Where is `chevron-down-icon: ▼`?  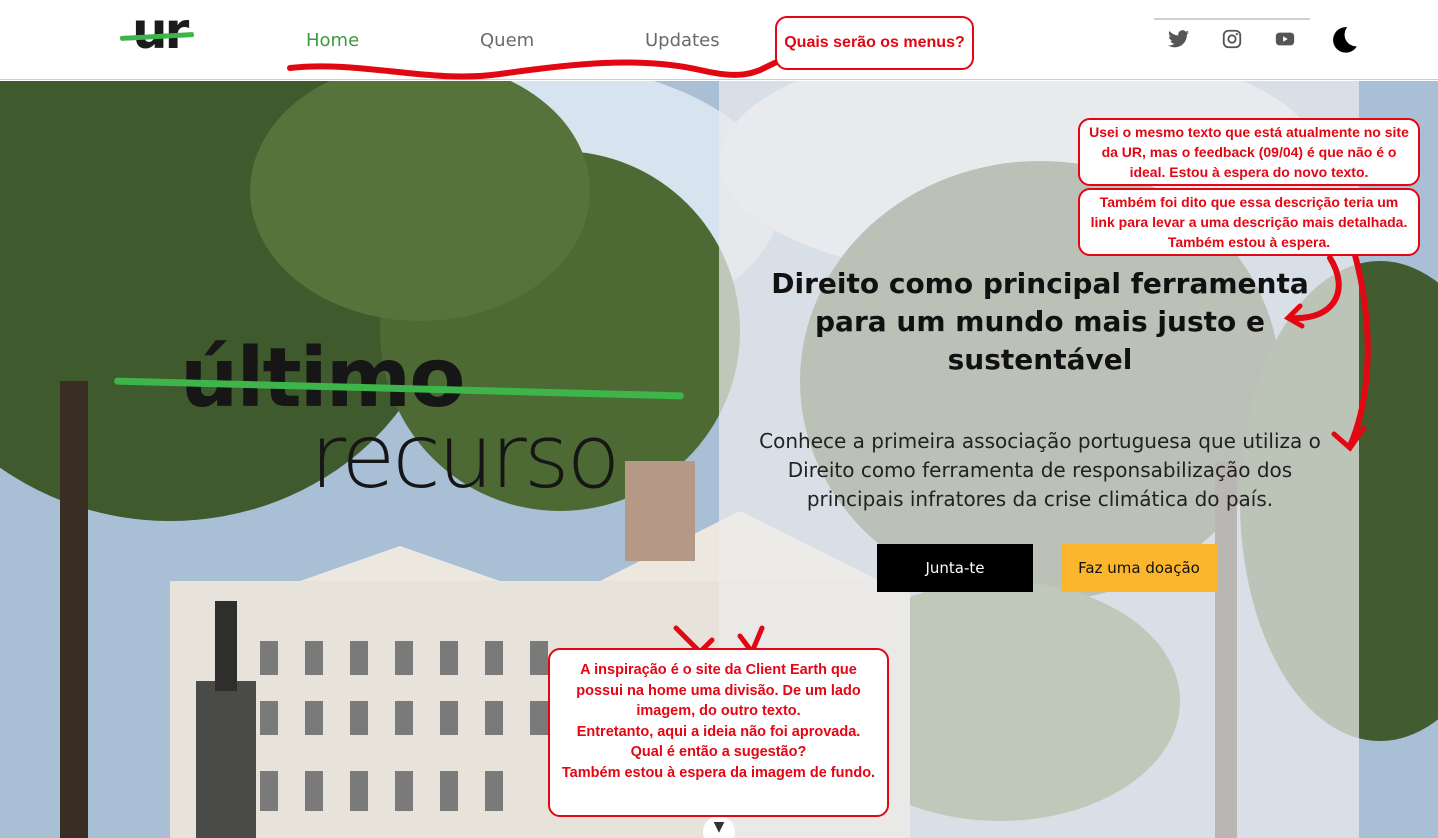 chevron-down-icon: ▼ is located at coordinates (719, 827).